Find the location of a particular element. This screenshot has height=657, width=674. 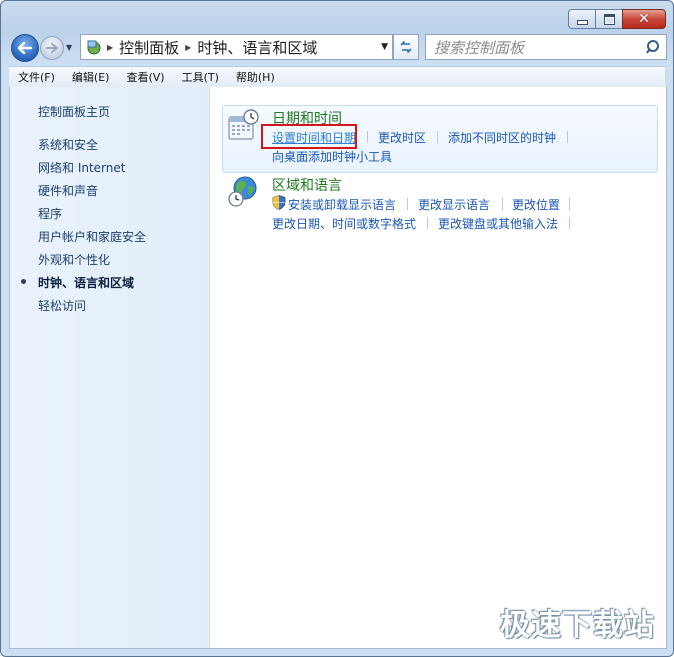

breadcrumb-clock-language-region: 时钟、语言和区域 is located at coordinates (257, 47).